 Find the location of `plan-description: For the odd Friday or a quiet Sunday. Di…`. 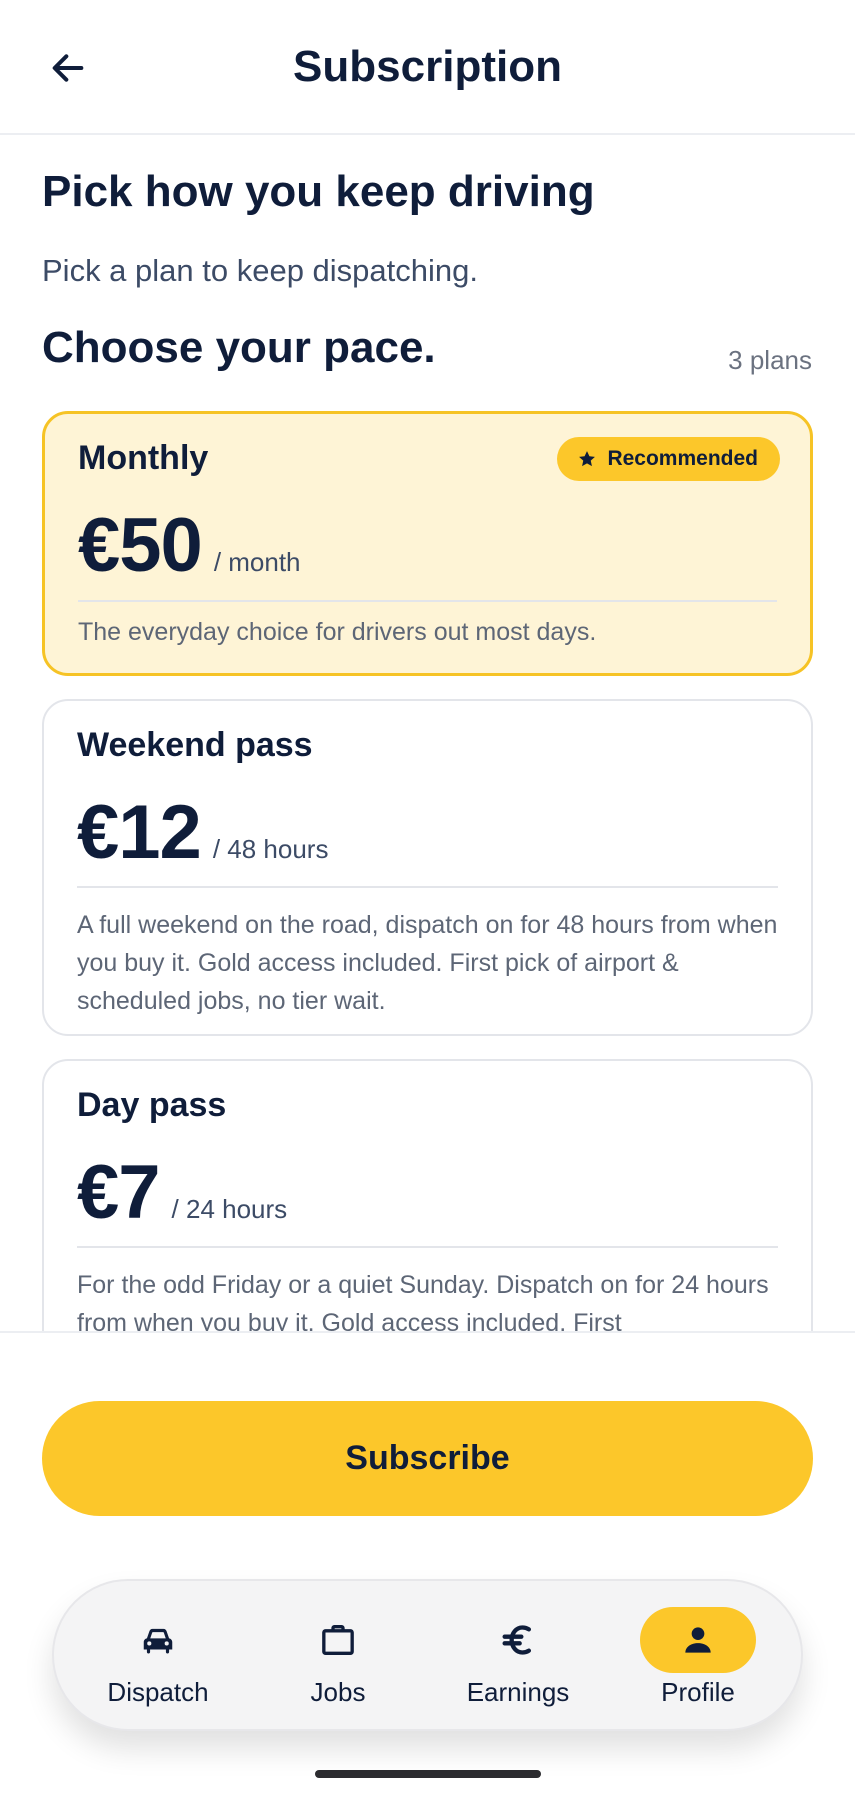

plan-description: For the odd Friday or a quiet Sunday. Di… is located at coordinates (423, 1301).